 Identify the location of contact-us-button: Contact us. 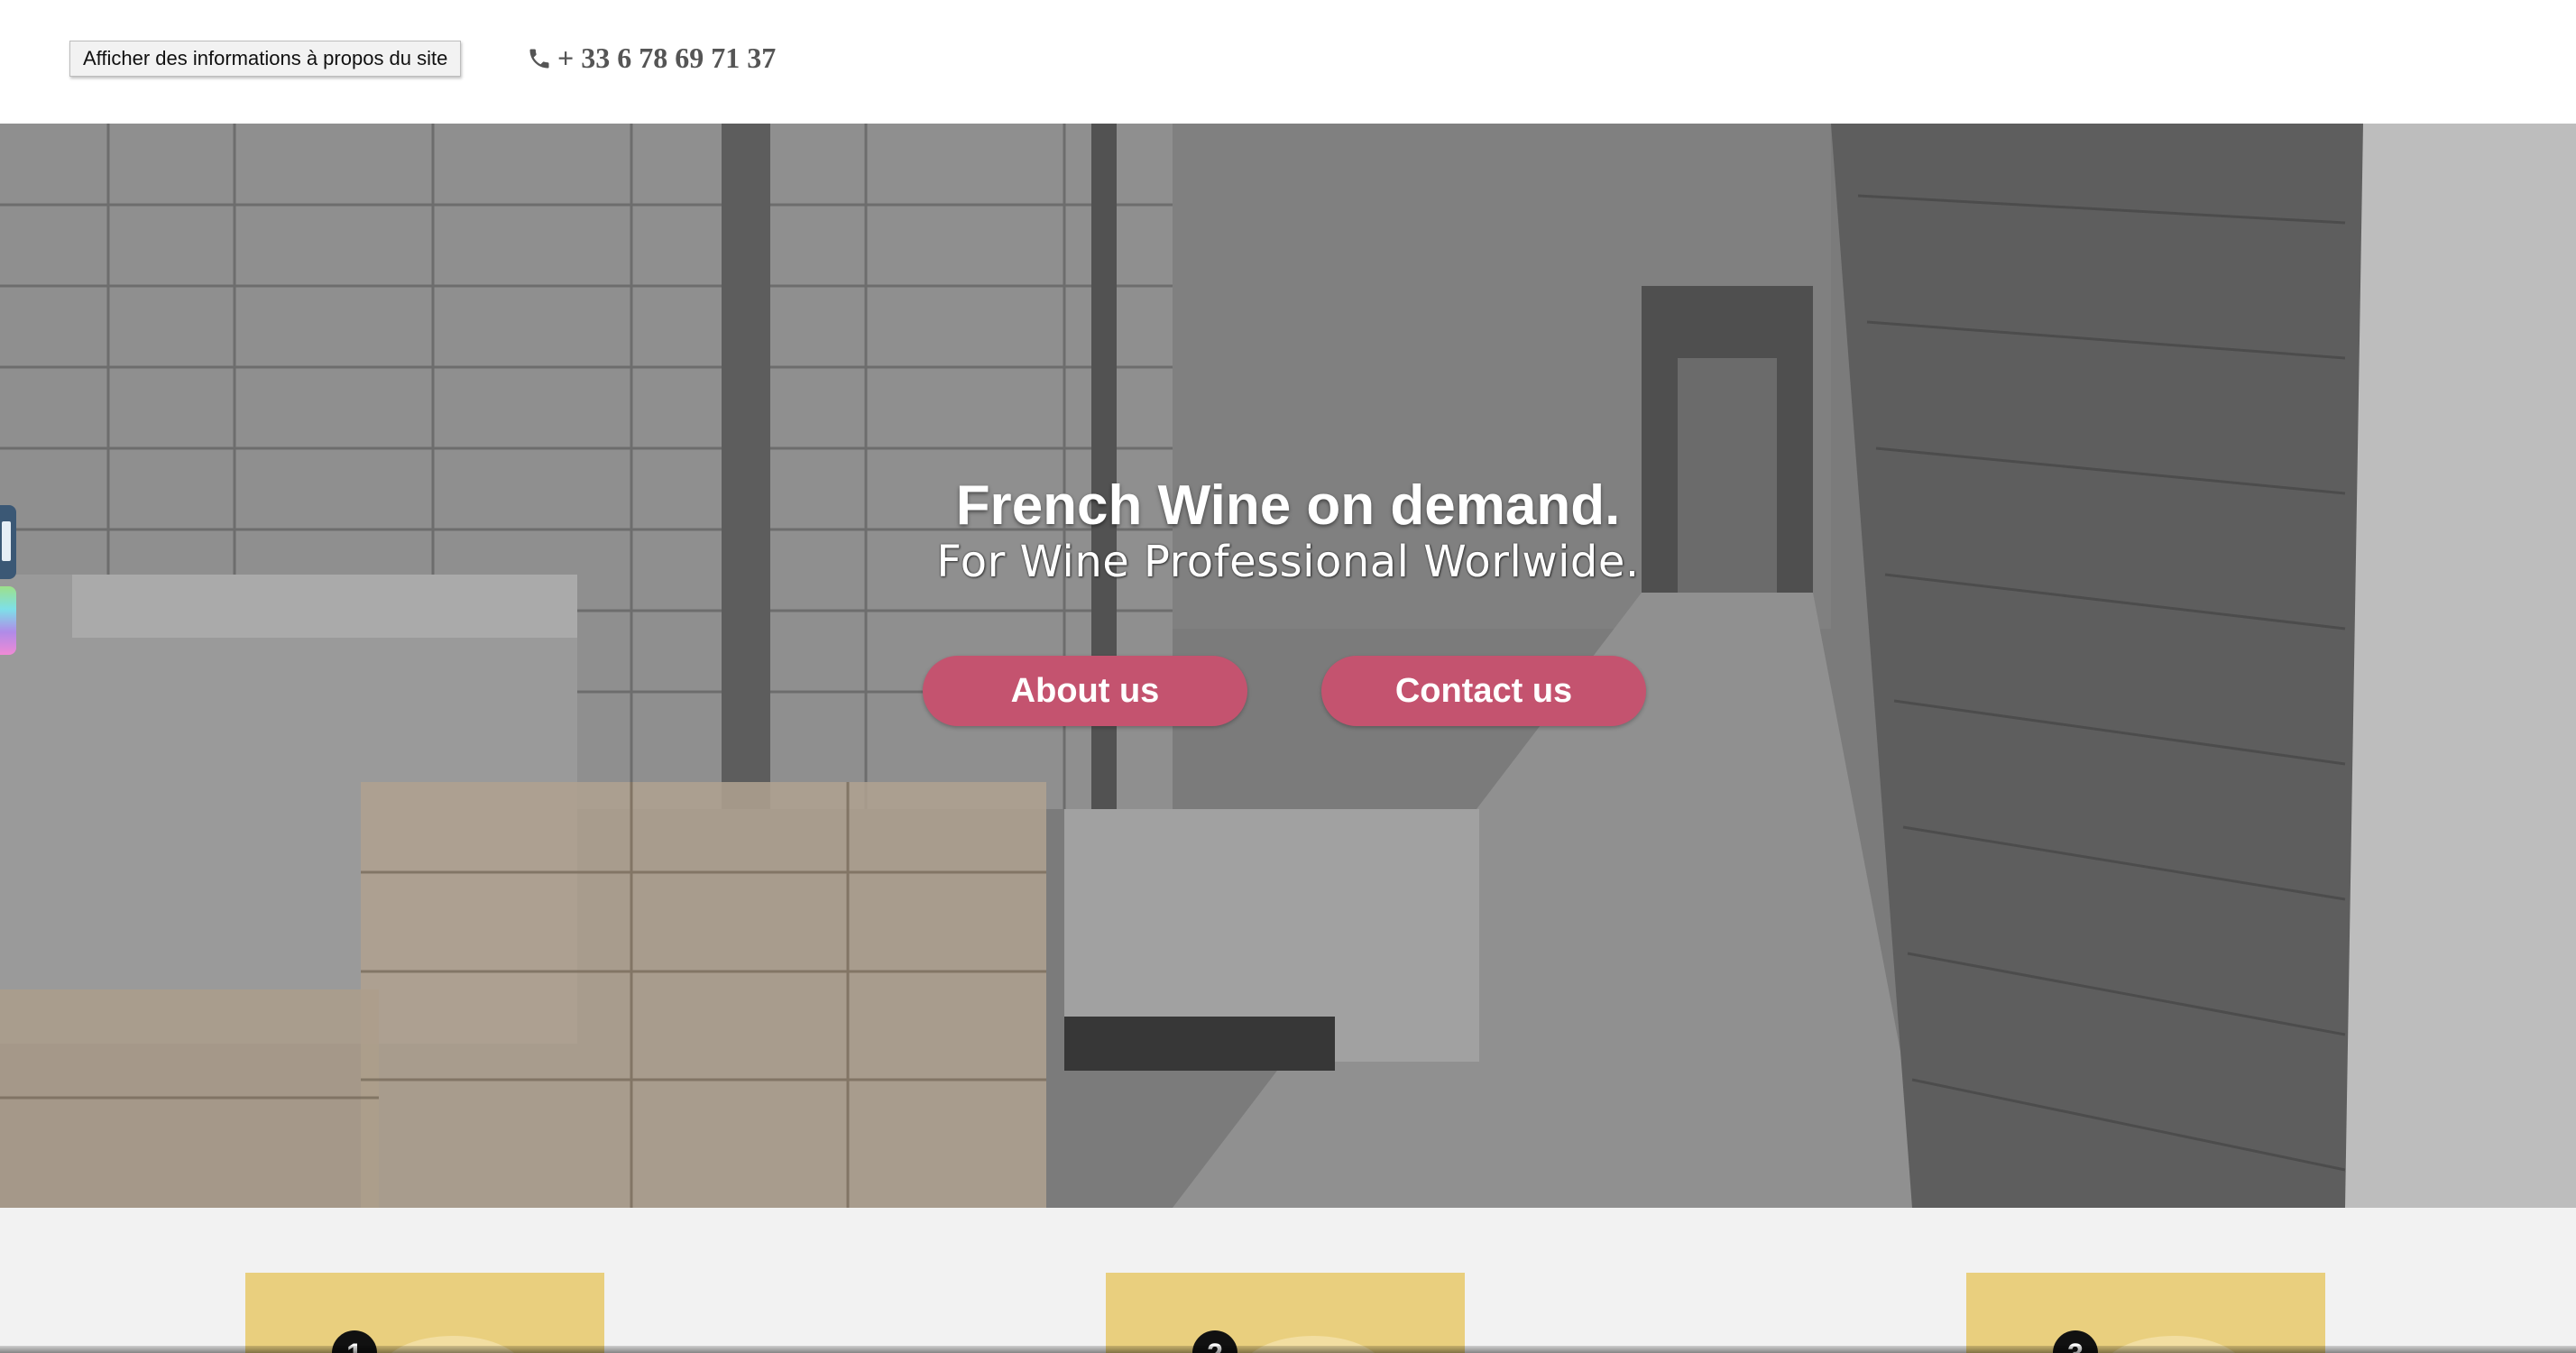
(1483, 691).